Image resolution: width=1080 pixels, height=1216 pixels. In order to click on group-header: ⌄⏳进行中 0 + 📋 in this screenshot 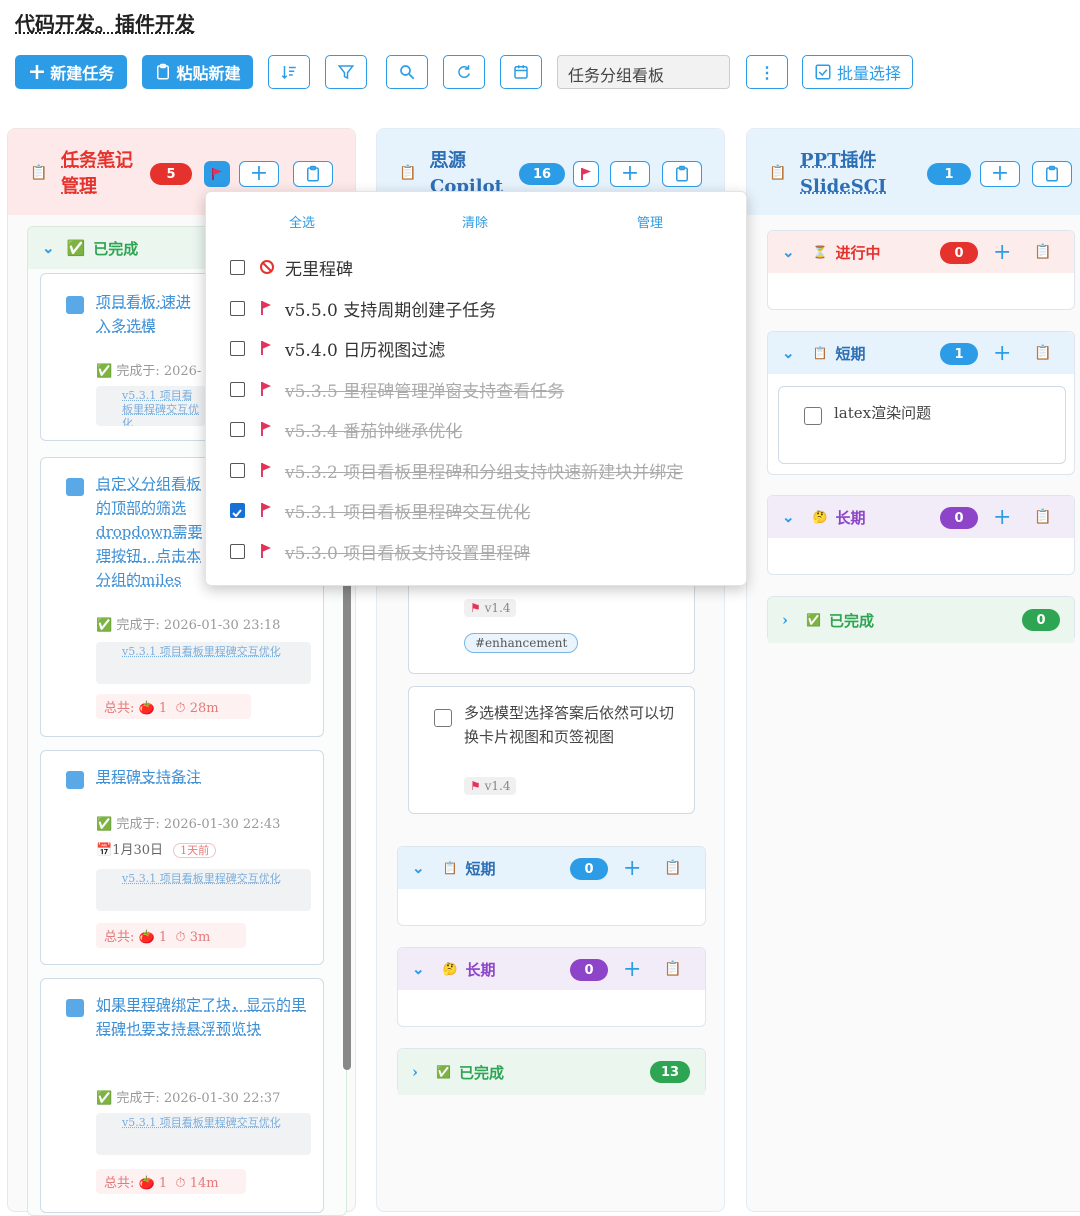, I will do `click(921, 252)`.